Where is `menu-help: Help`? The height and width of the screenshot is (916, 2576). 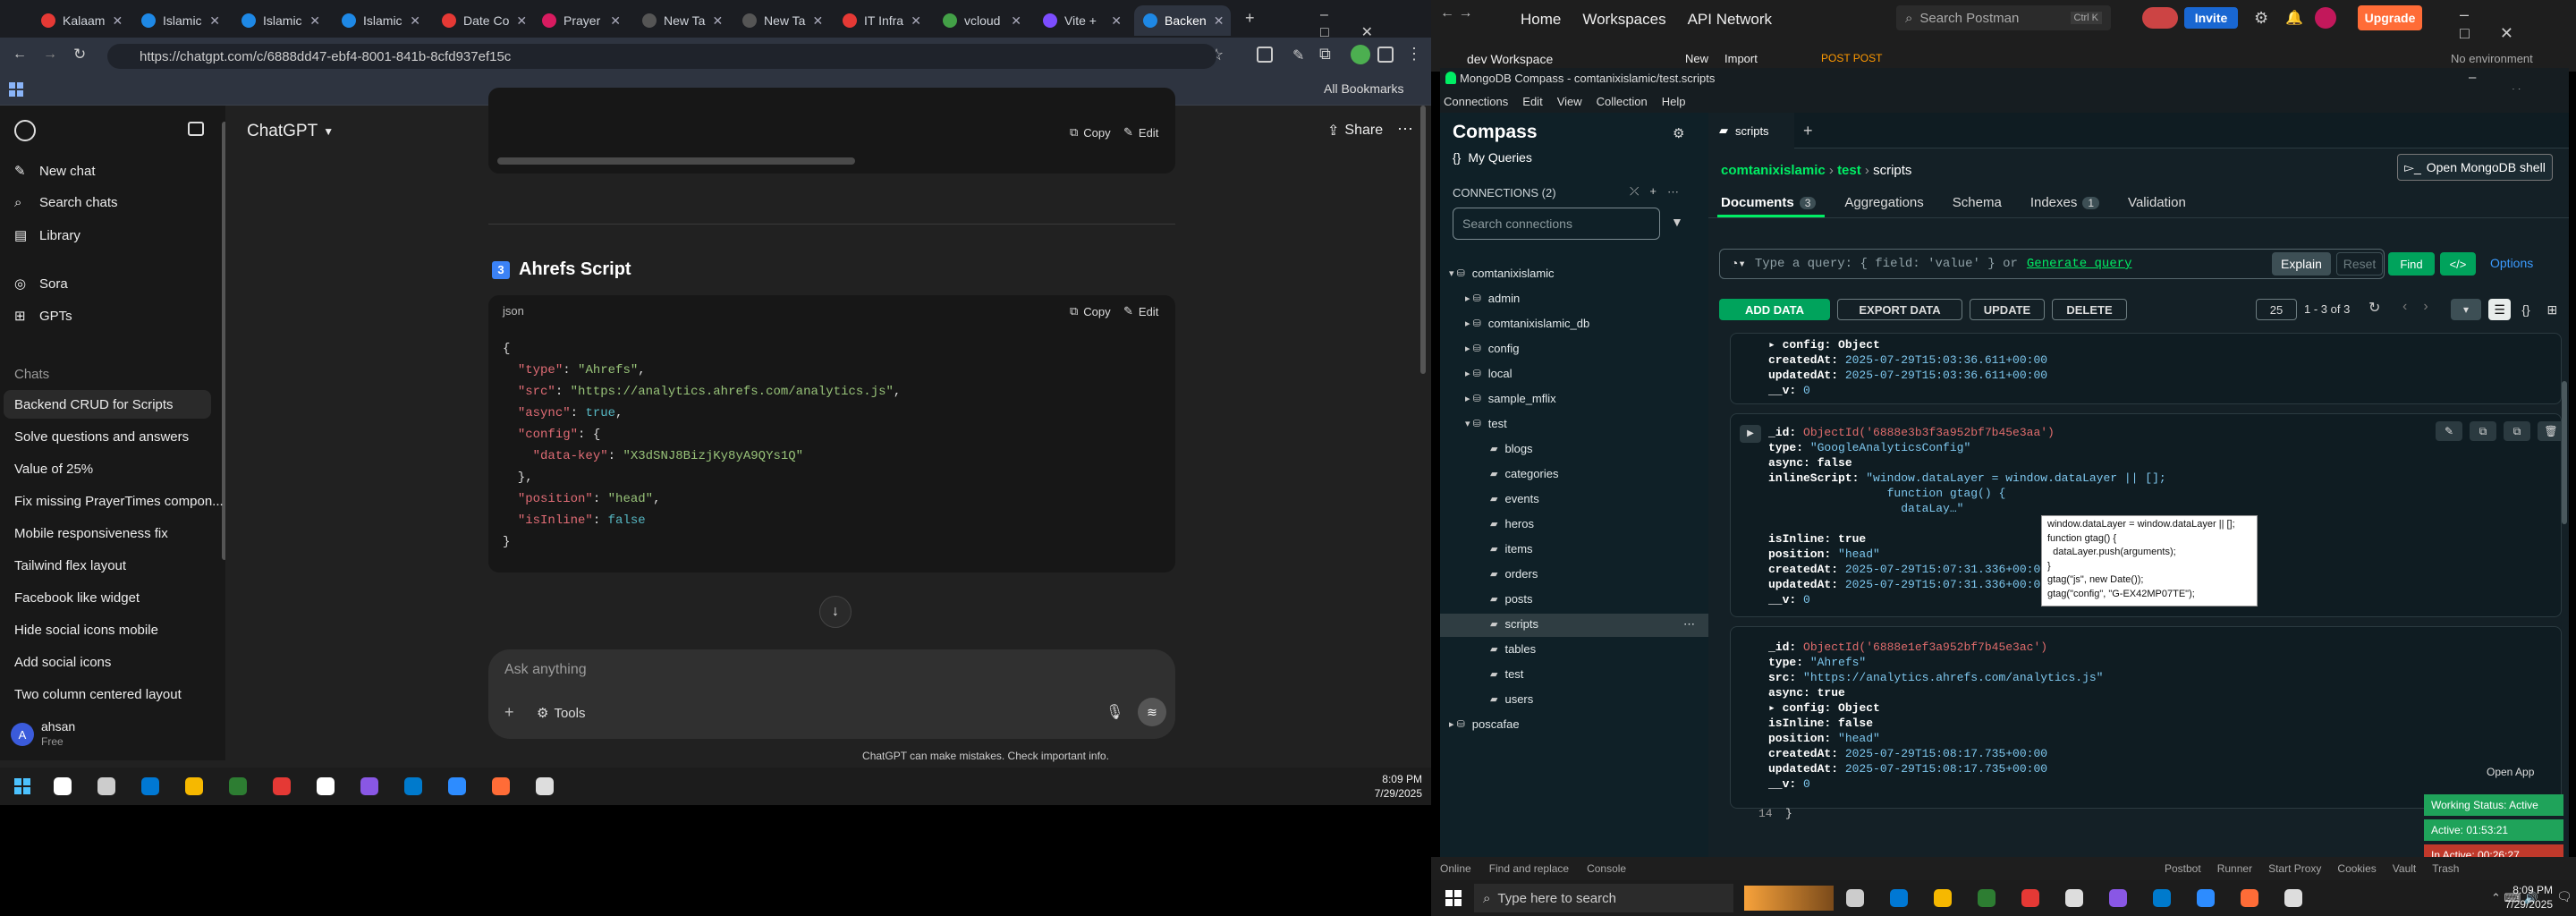 menu-help: Help is located at coordinates (1674, 101).